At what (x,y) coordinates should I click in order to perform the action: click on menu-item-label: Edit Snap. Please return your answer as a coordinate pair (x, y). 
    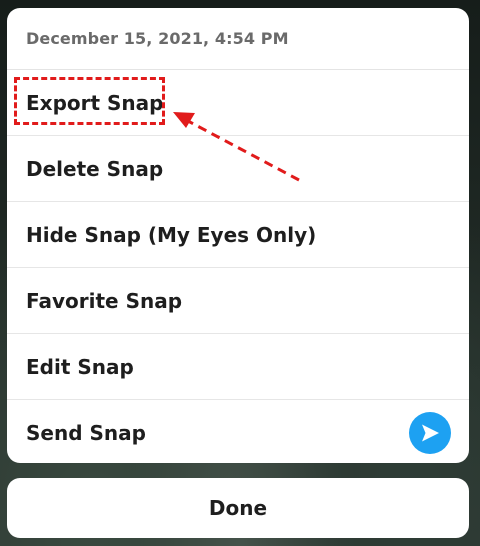
    Looking at the image, I should click on (80, 366).